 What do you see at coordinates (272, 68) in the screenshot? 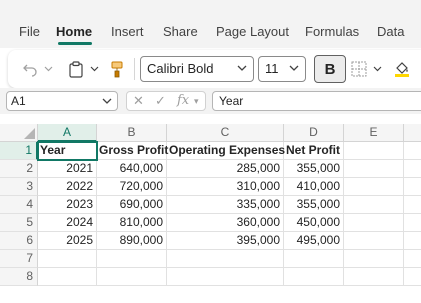
I see `font-size-value: 11` at bounding box center [272, 68].